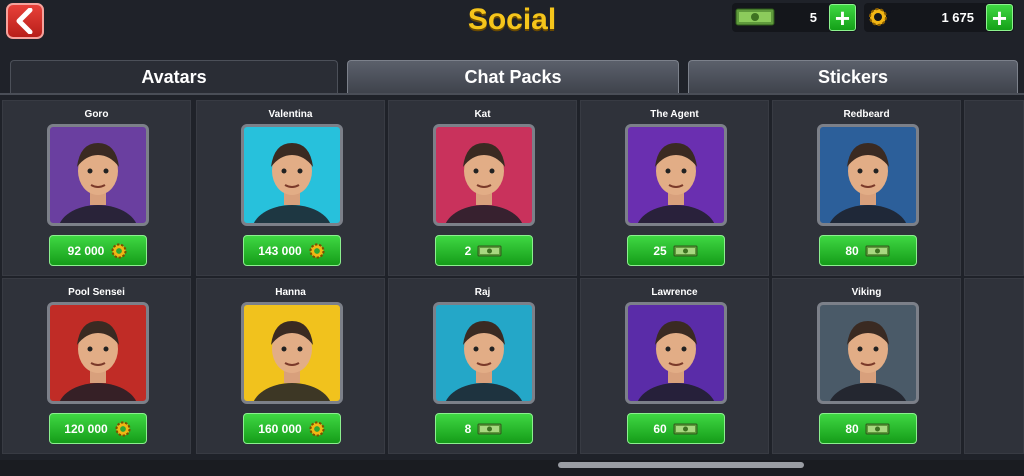  I want to click on cash-value: 5, so click(813, 17).